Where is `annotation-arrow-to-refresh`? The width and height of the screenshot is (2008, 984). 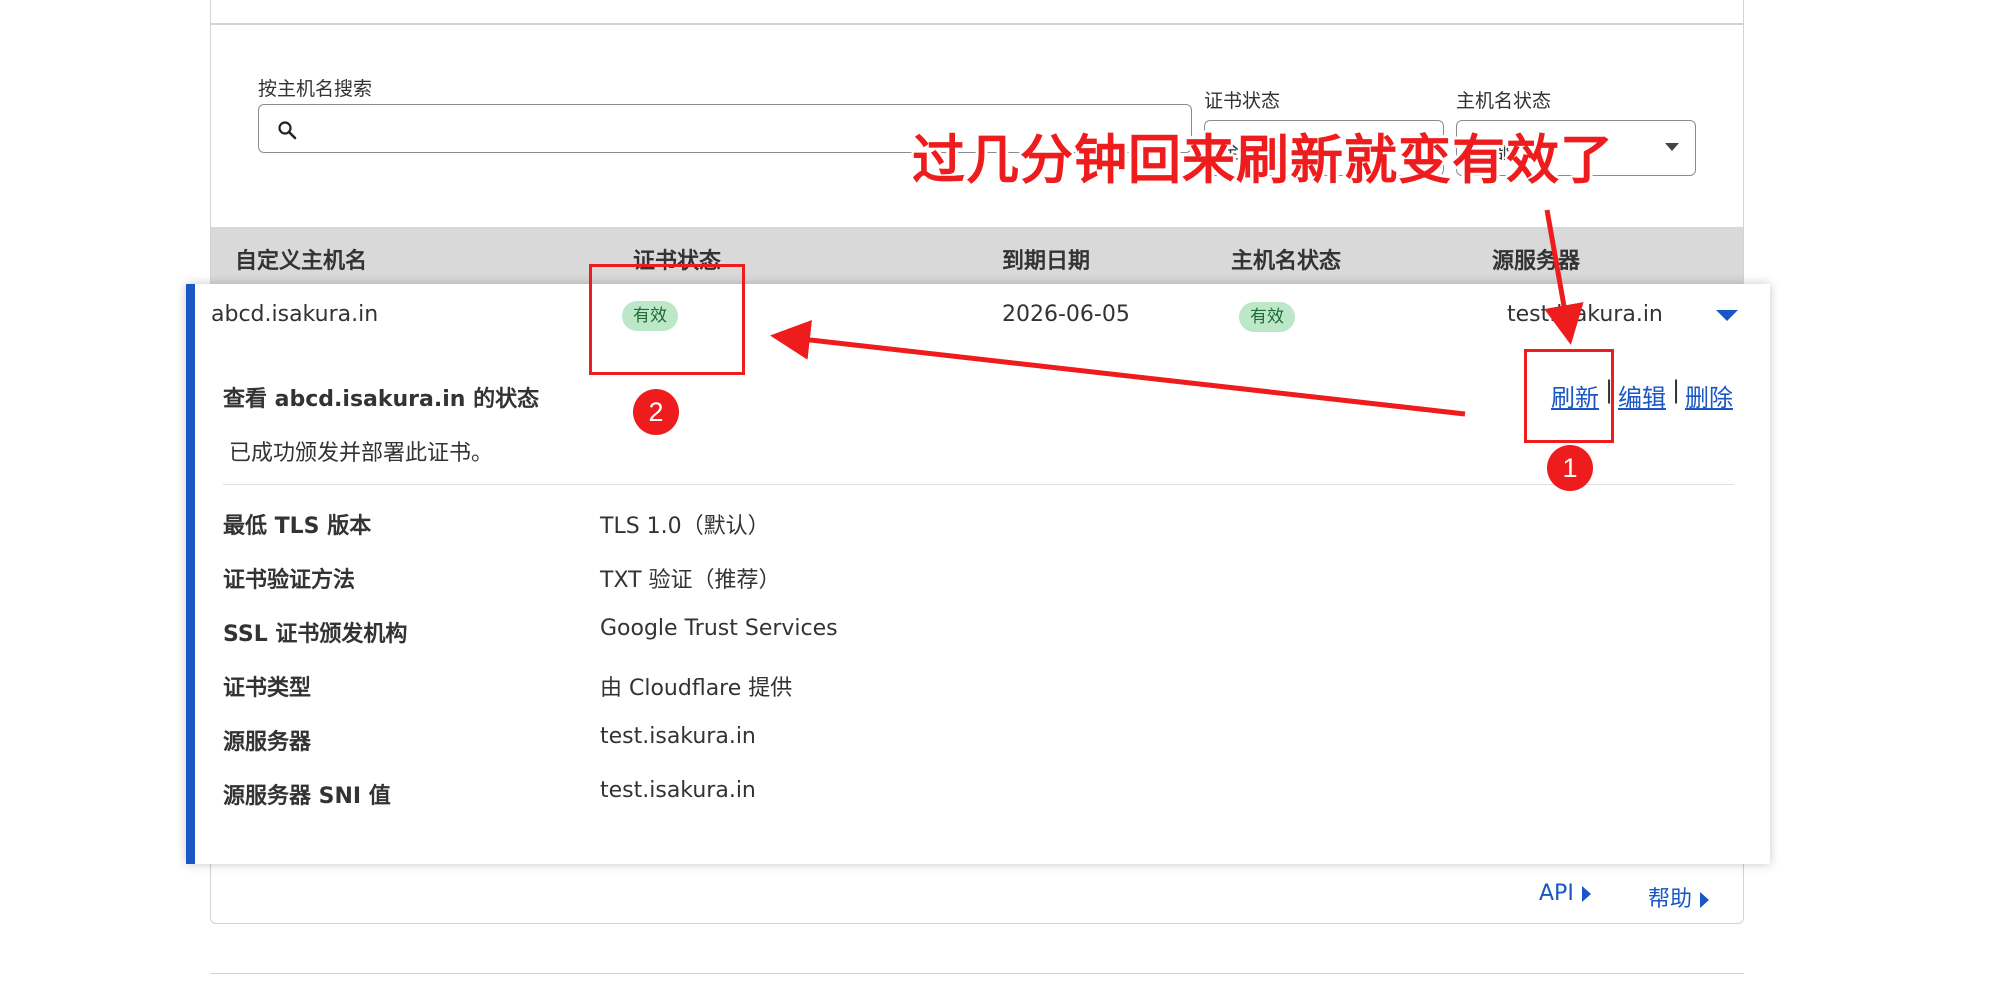
annotation-arrow-to-refresh is located at coordinates (1564, 277).